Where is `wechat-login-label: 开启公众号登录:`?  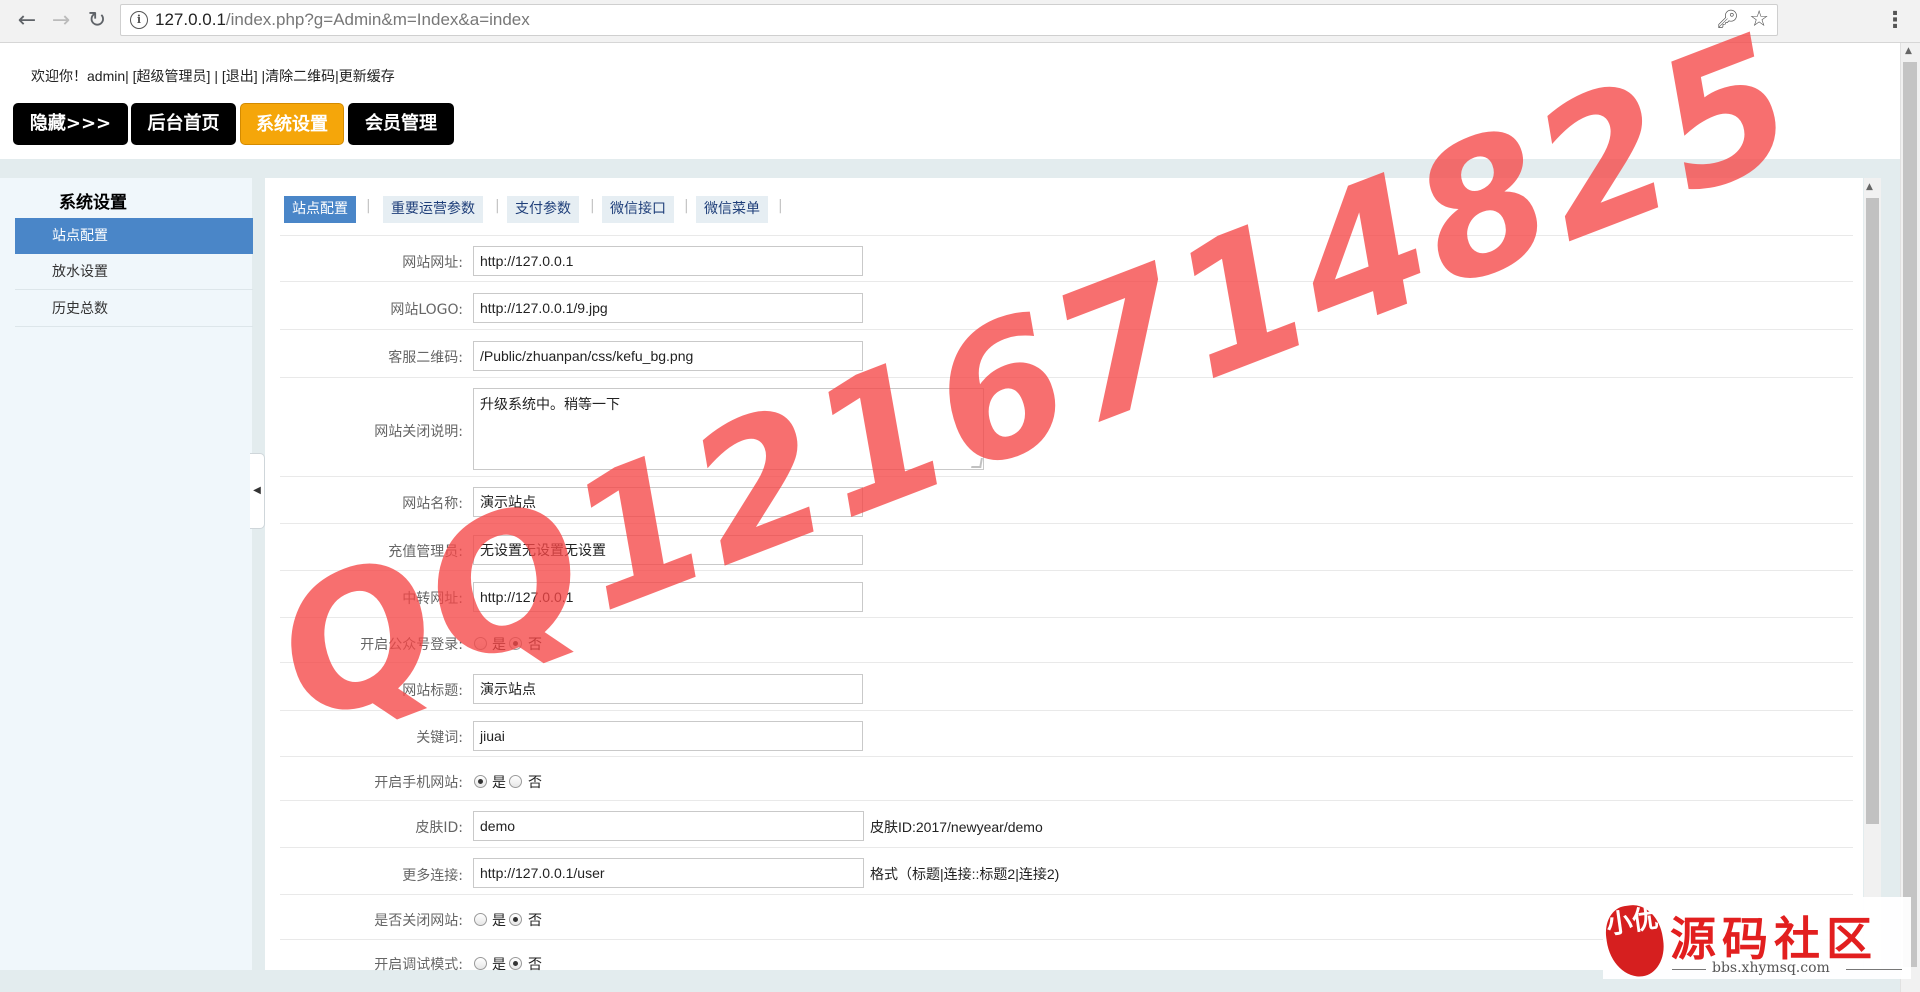
wechat-login-label: 开启公众号登录: is located at coordinates (411, 645).